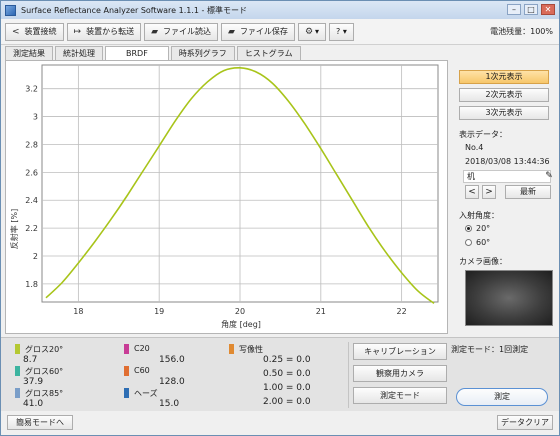  I want to click on view-1d-button: 1次元表示, so click(504, 77).